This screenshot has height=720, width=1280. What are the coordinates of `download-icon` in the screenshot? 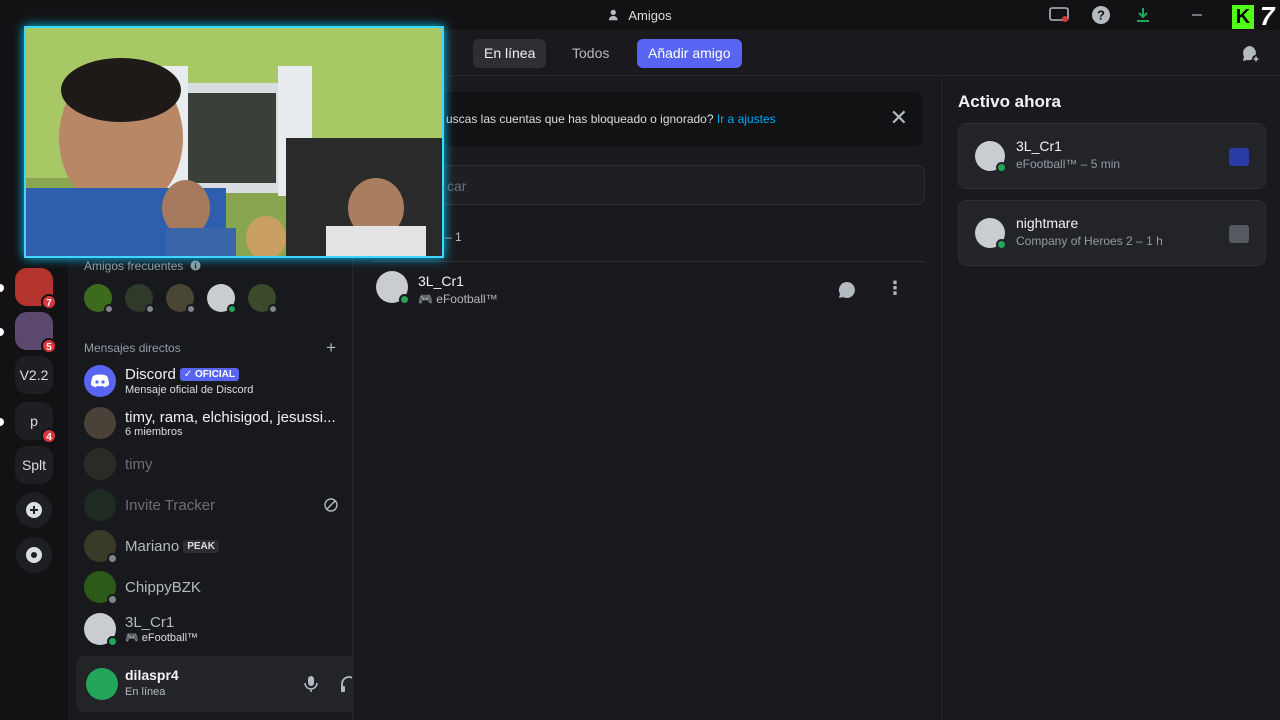 It's located at (1143, 15).